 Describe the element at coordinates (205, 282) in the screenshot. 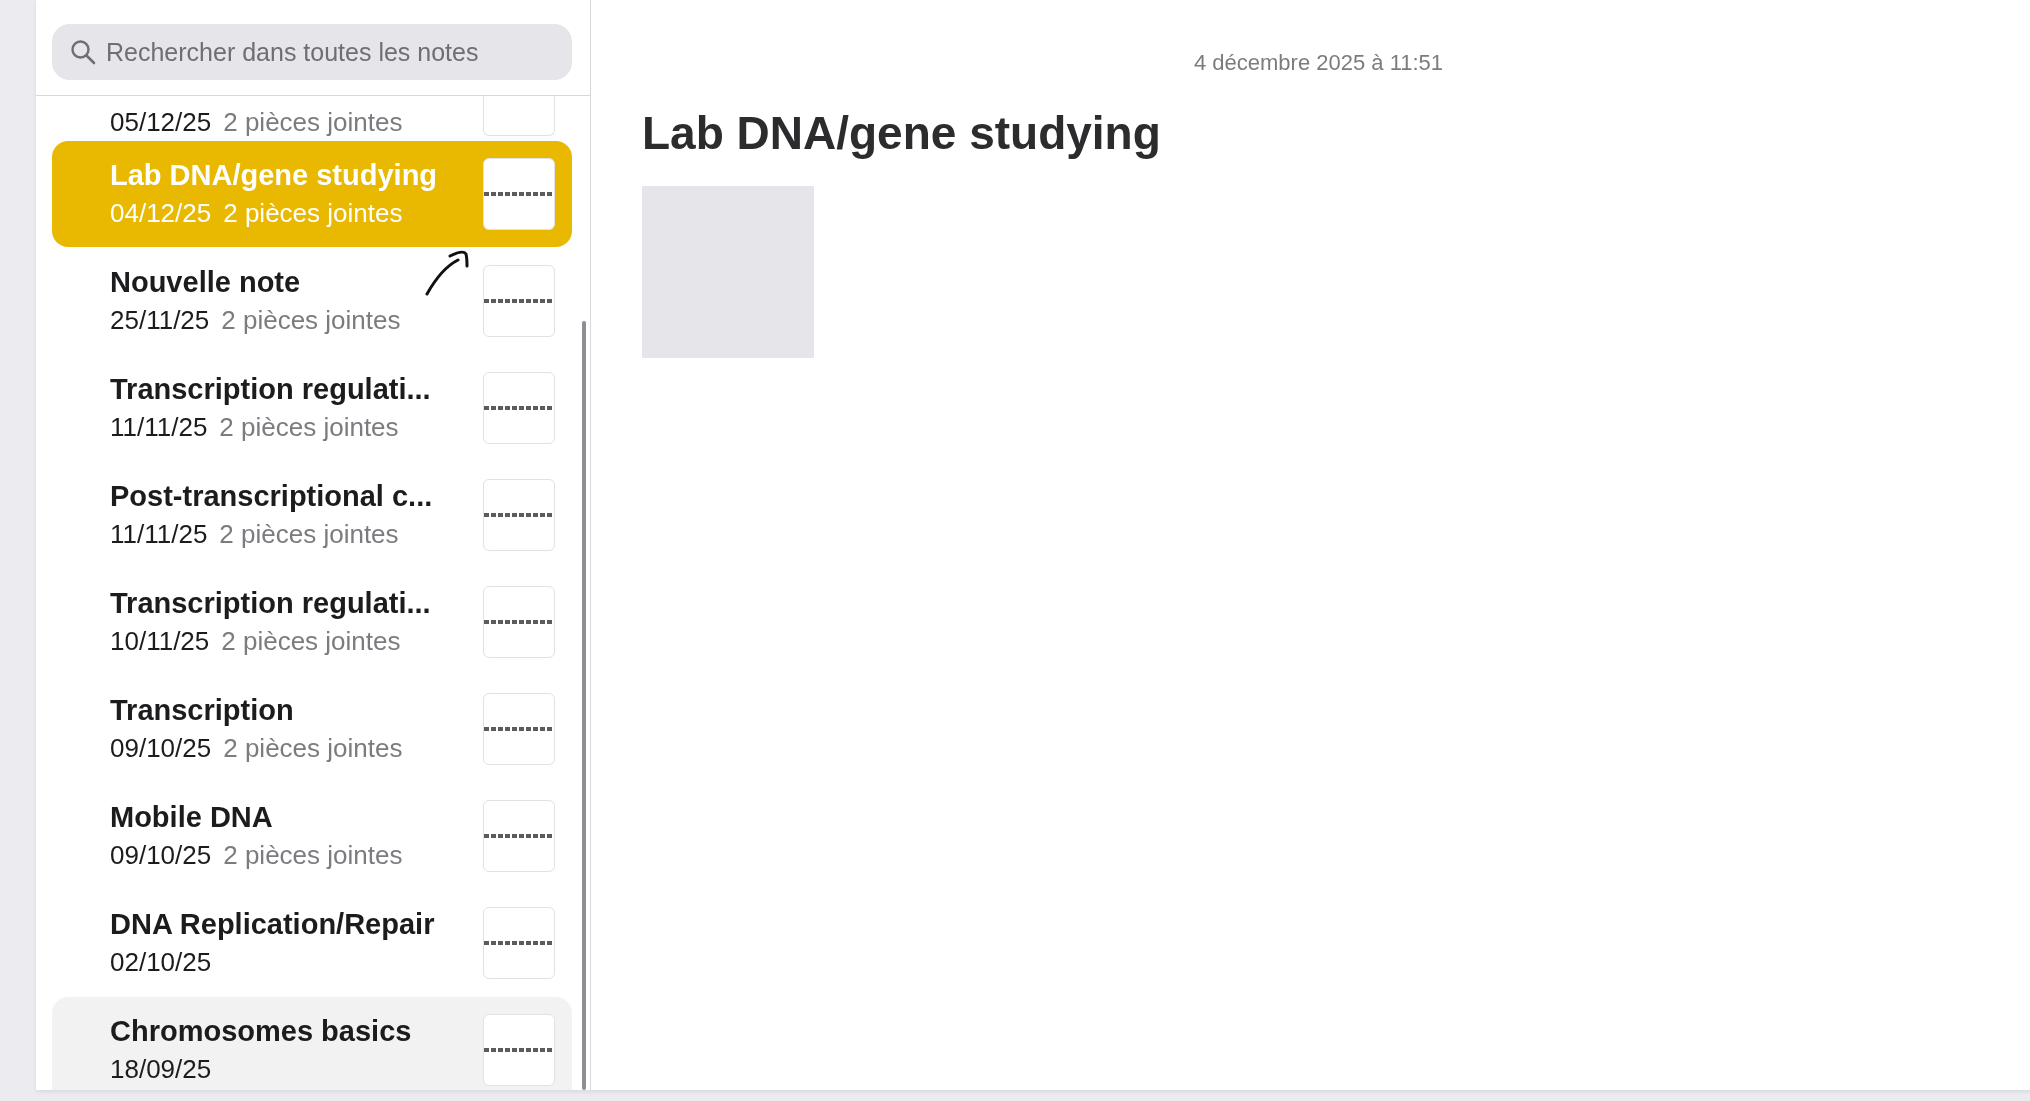

I see `note-title: Nouvelle note` at that location.